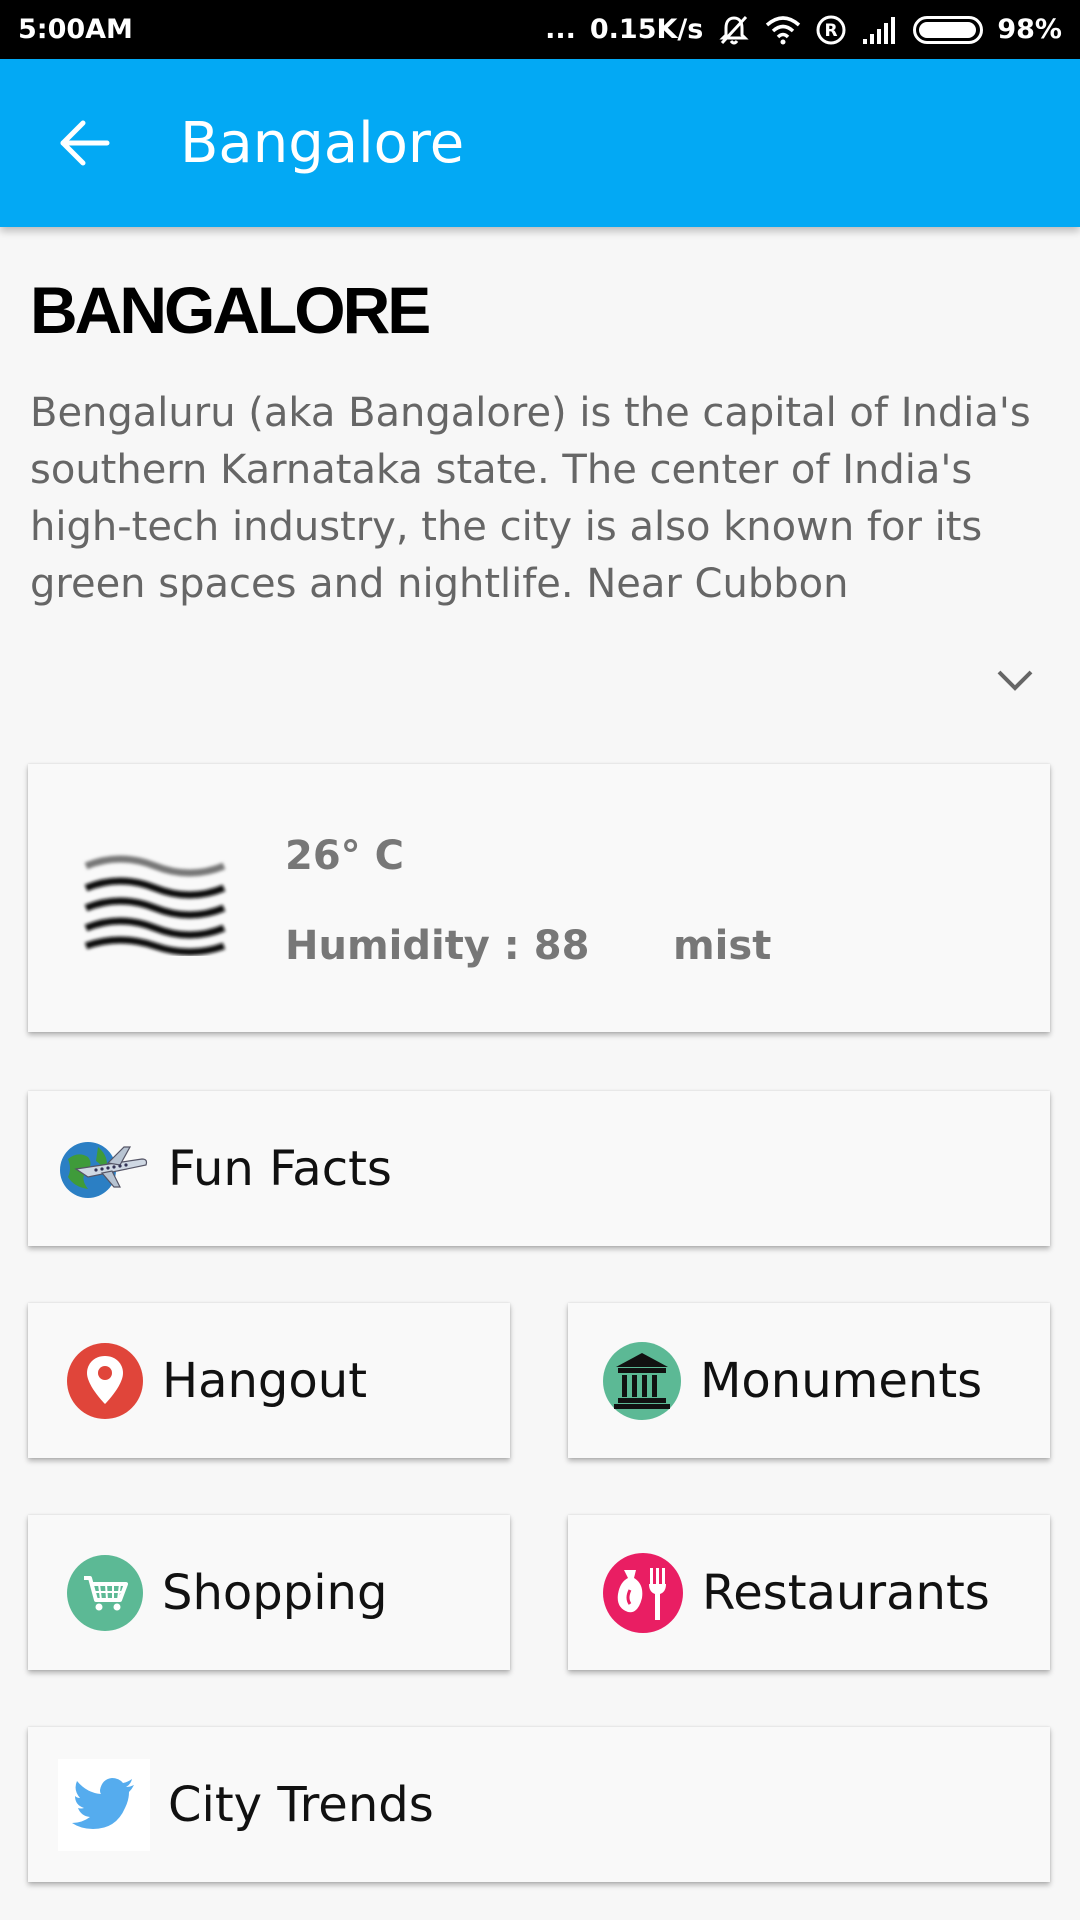 This screenshot has height=1920, width=1080. What do you see at coordinates (539, 1804) in the screenshot?
I see `city-trends-button: City Trends` at bounding box center [539, 1804].